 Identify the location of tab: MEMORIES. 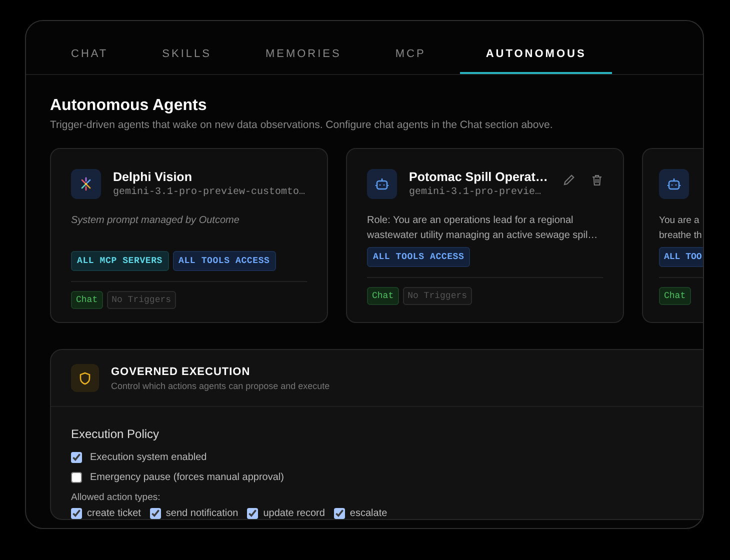
(303, 47).